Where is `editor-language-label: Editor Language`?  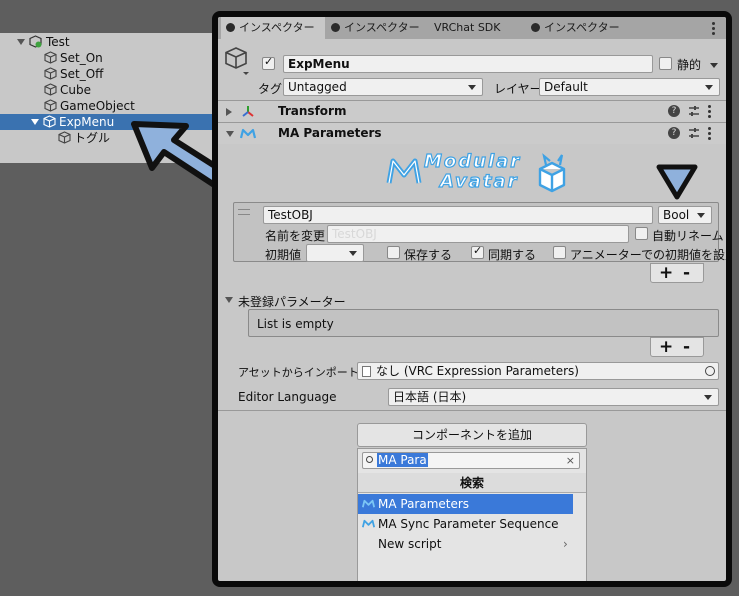 editor-language-label: Editor Language is located at coordinates (287, 397).